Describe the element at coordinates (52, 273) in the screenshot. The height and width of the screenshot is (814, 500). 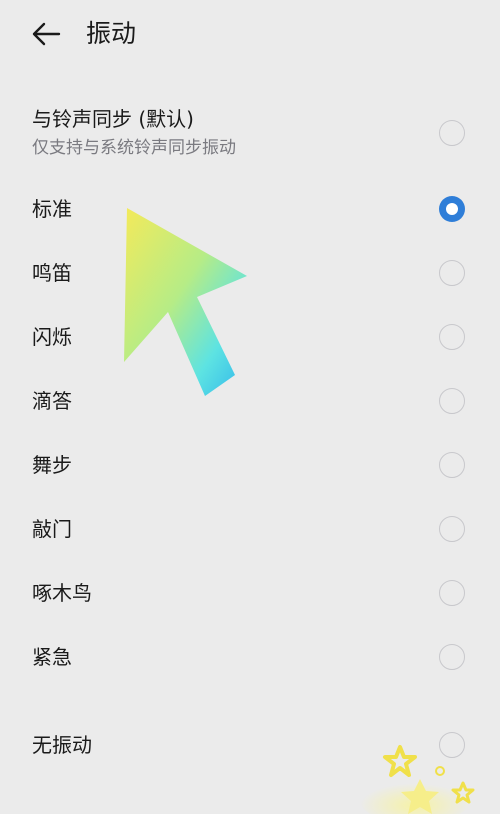
I see `option-label: 鸣笛` at that location.